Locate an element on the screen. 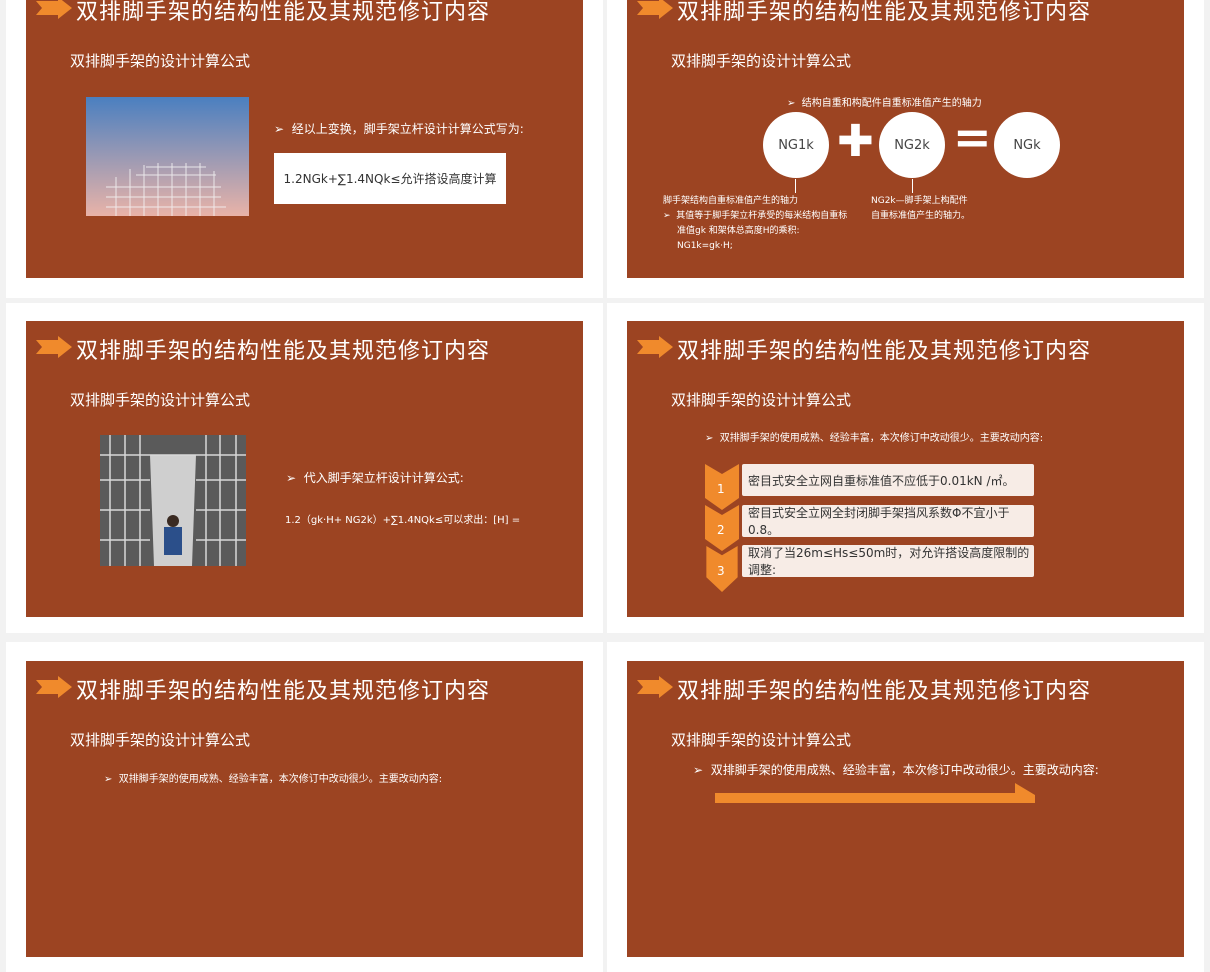  step-number-3: 3 is located at coordinates (721, 571).